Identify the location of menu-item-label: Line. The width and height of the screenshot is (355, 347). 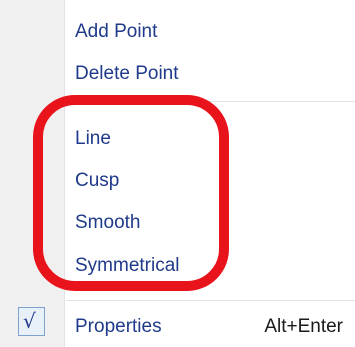
(93, 138).